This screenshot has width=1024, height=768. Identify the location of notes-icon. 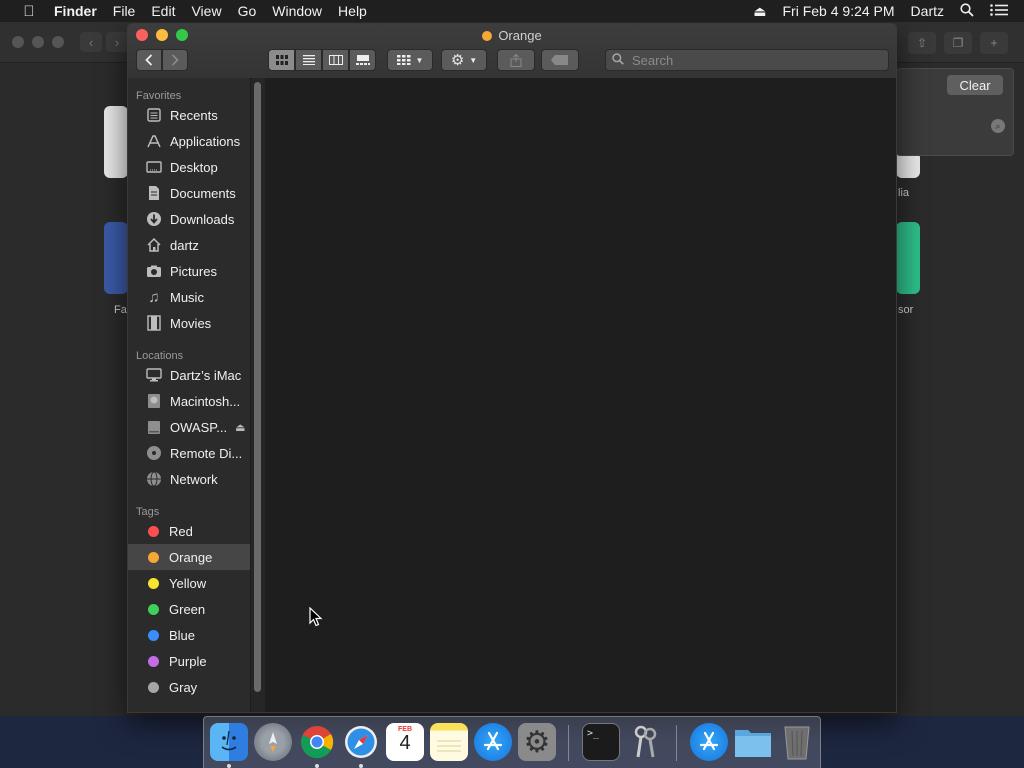
(449, 742).